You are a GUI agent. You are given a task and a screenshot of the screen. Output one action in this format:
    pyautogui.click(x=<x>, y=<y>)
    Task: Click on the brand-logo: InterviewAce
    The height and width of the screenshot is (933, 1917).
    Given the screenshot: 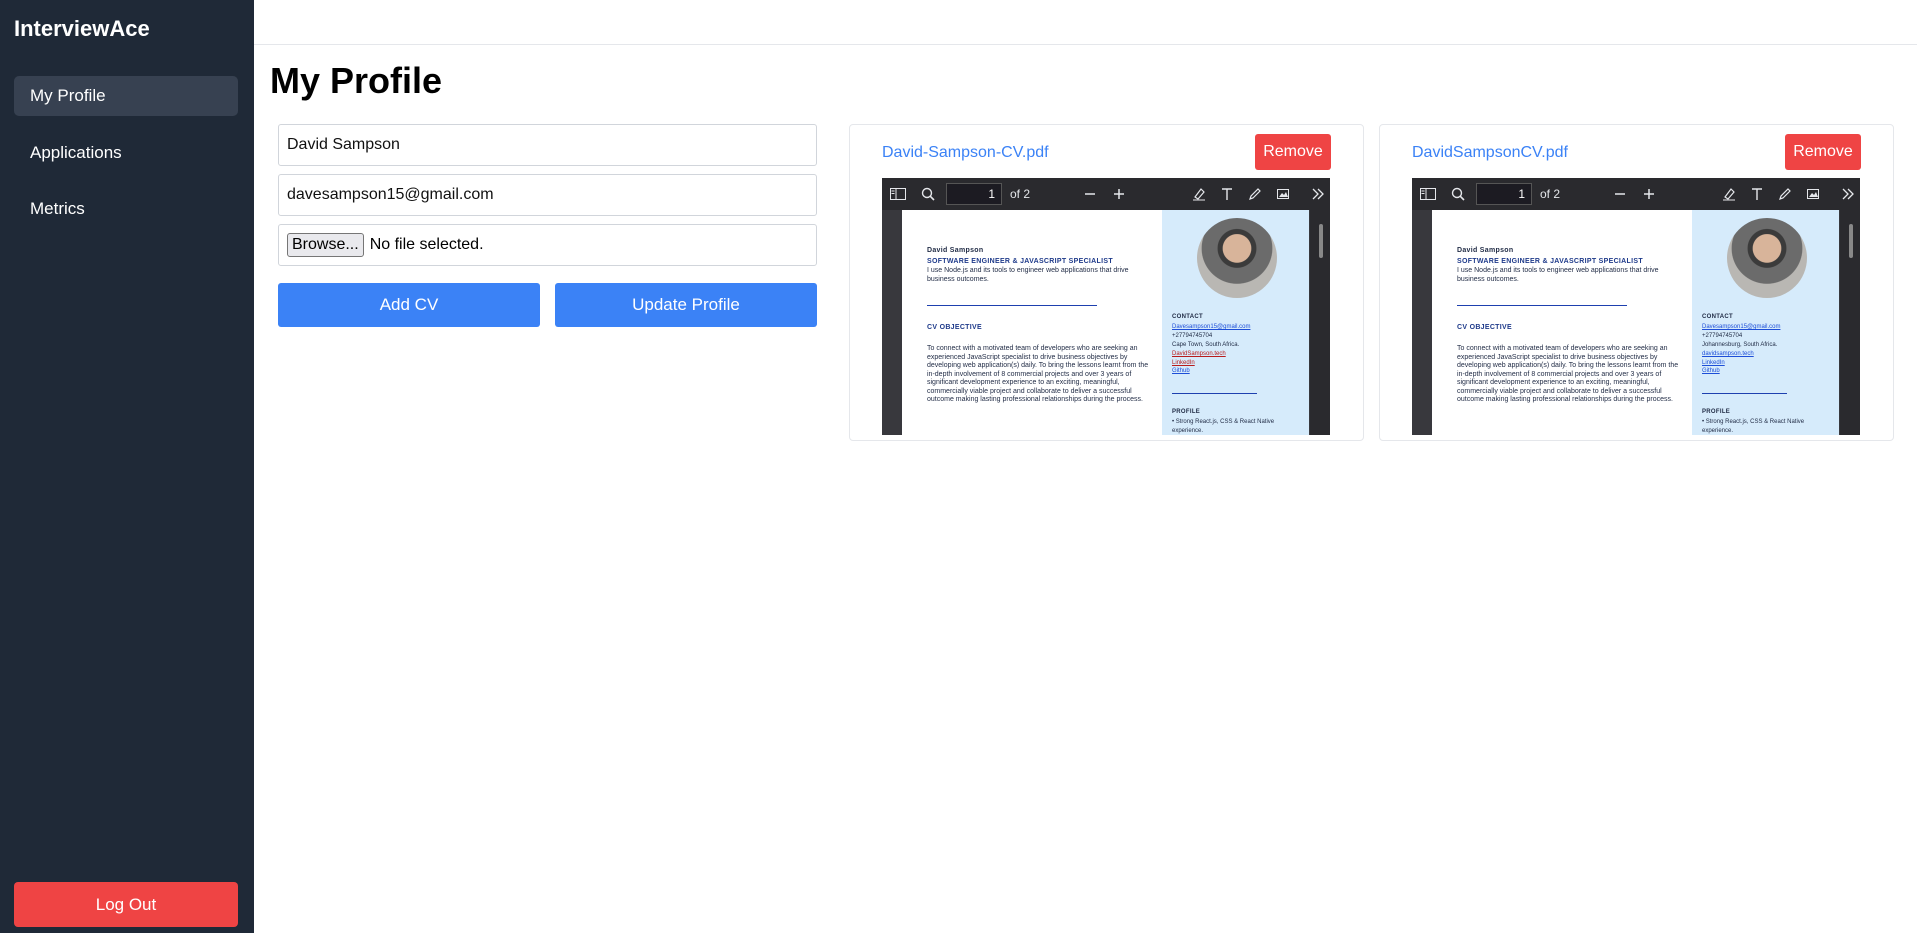 What is the action you would take?
    pyautogui.click(x=82, y=28)
    